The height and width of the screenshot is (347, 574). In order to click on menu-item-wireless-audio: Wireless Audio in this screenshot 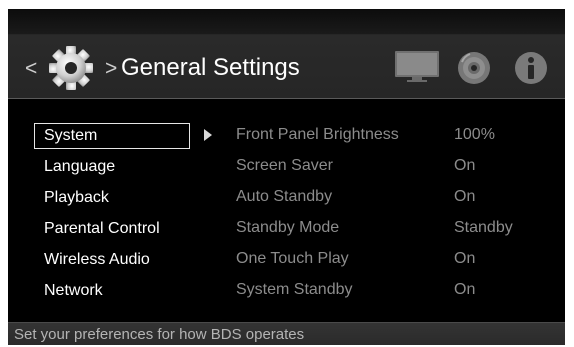, I will do `click(112, 260)`.